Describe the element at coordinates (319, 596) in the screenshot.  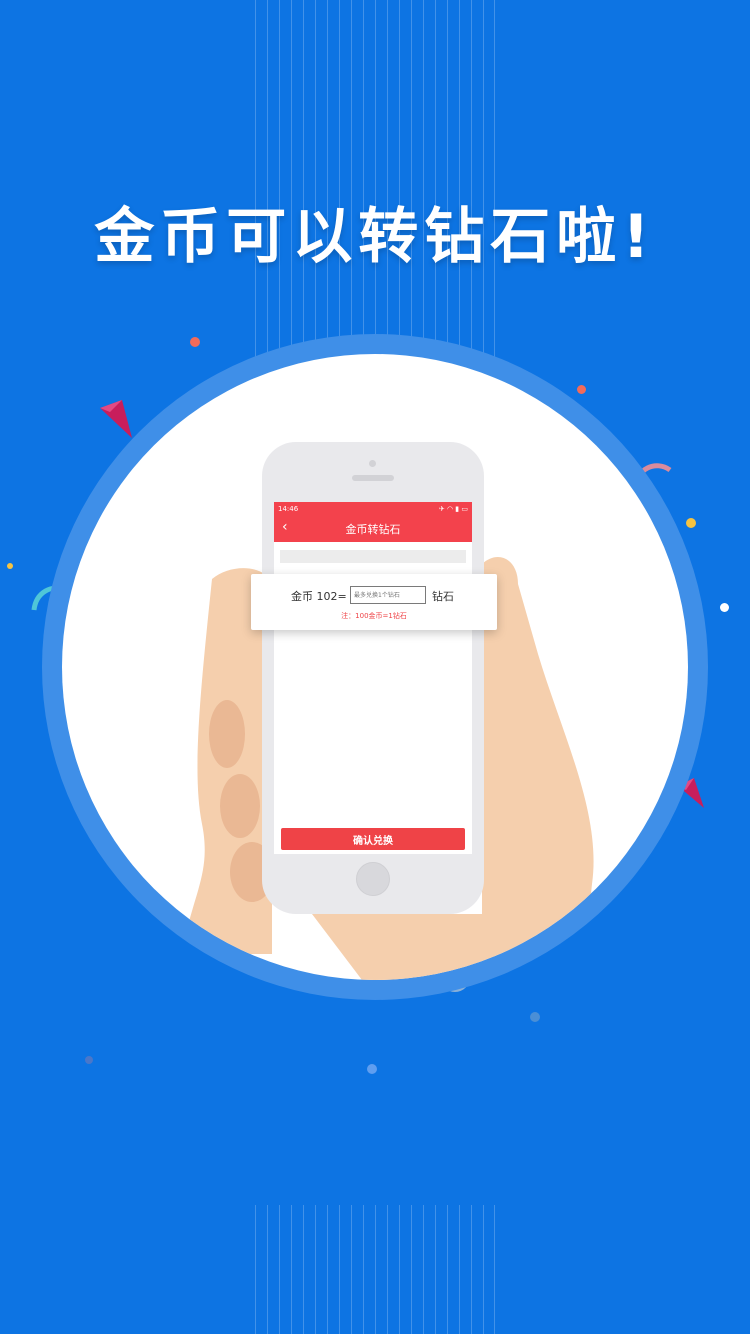
I see `gold-amount-label: 金币 102=` at that location.